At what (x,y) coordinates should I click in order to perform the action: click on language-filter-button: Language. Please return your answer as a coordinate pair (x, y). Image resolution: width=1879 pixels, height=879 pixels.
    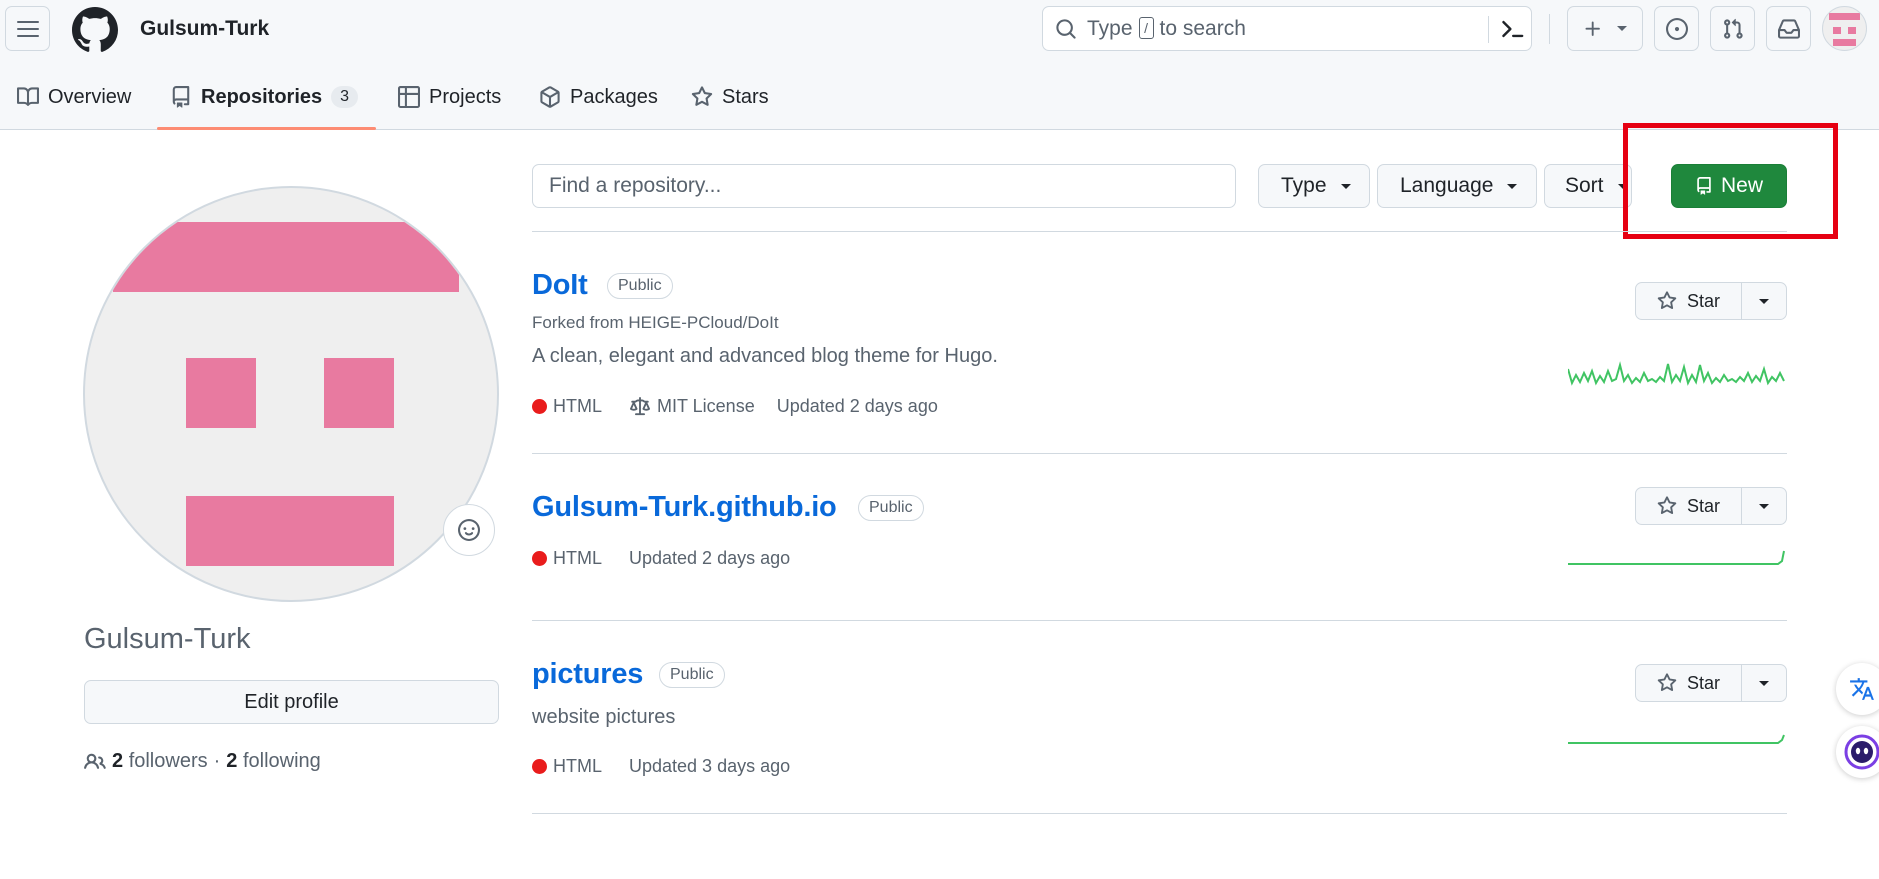
    Looking at the image, I should click on (1457, 186).